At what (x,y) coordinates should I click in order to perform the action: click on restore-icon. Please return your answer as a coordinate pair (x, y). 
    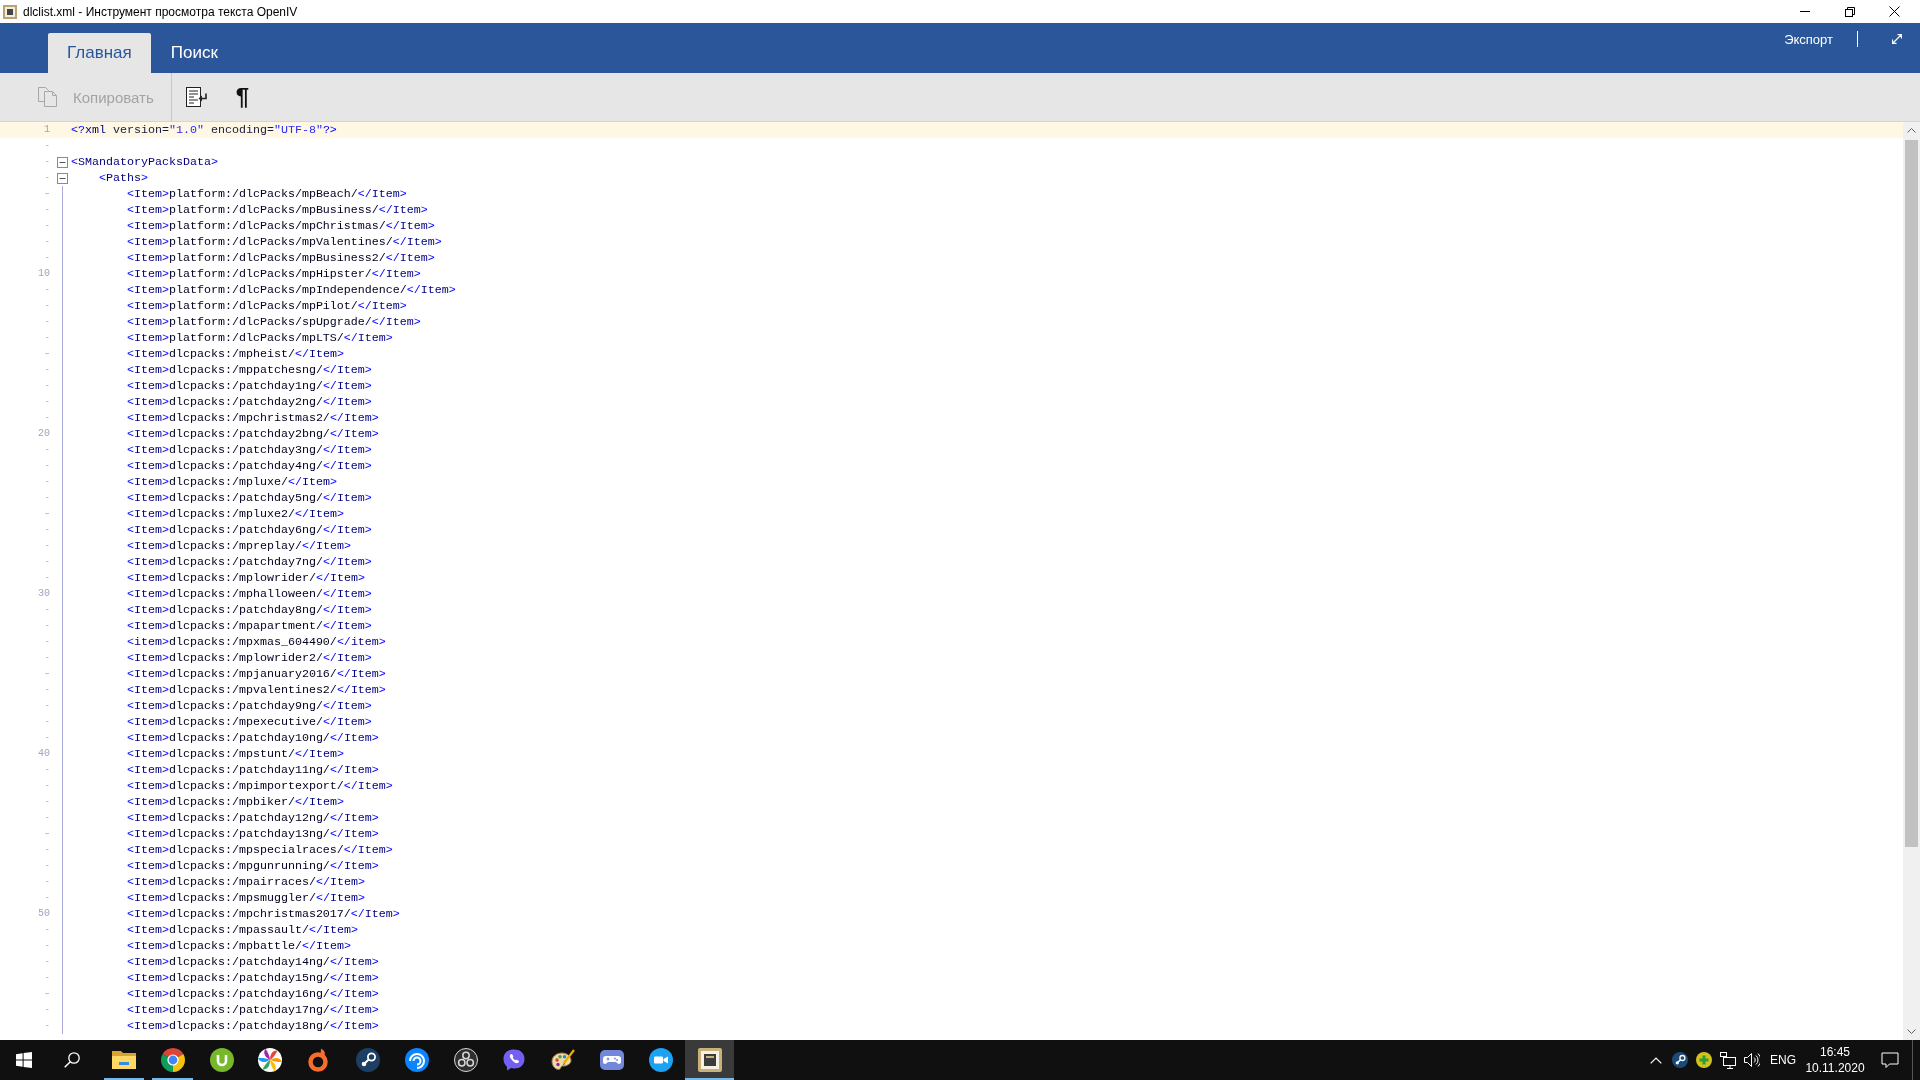
    Looking at the image, I should click on (1849, 11).